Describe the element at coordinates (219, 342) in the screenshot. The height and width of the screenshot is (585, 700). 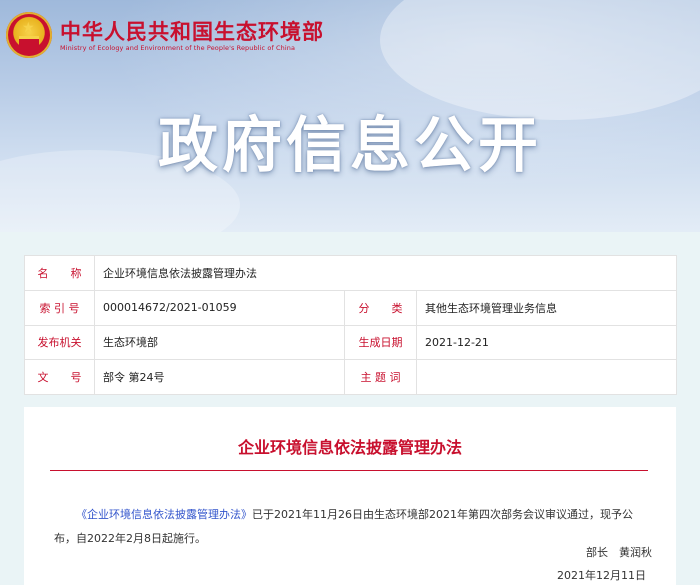
I see `meta-value-issuer: 生态环境部` at that location.